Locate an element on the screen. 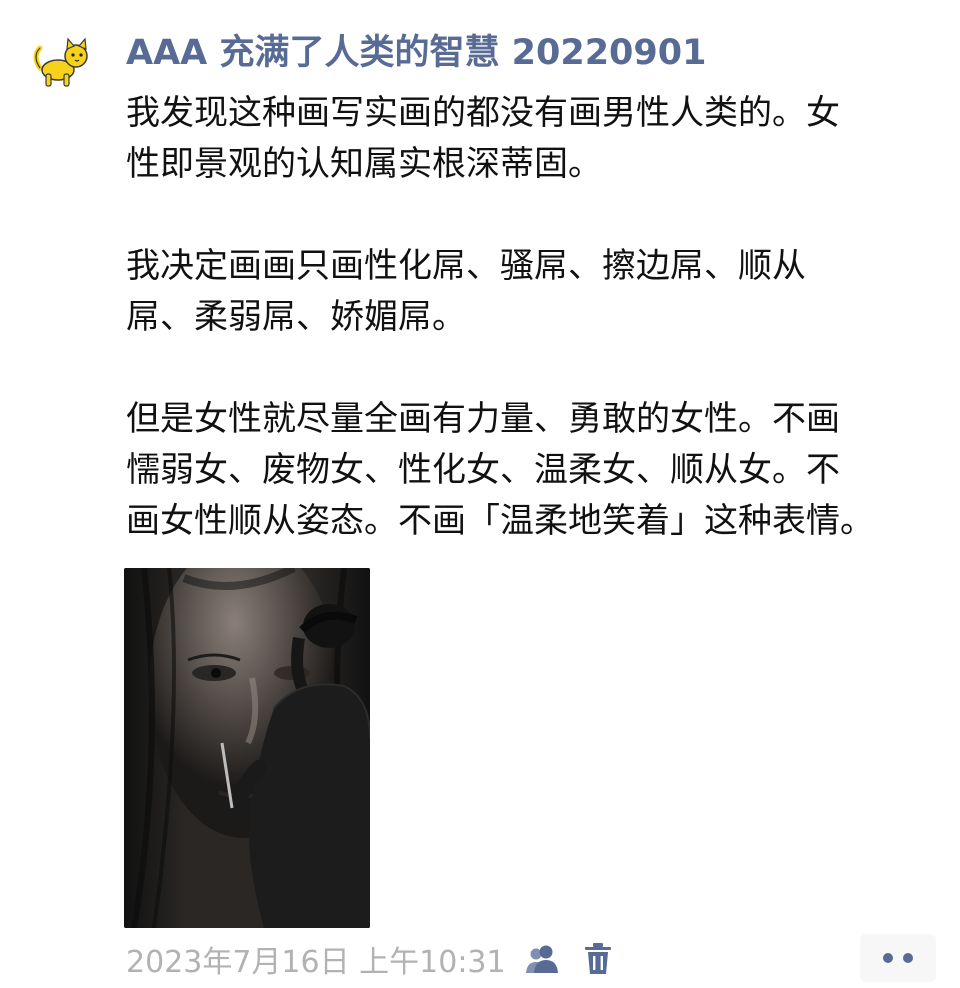  friends-icon is located at coordinates (542, 959).